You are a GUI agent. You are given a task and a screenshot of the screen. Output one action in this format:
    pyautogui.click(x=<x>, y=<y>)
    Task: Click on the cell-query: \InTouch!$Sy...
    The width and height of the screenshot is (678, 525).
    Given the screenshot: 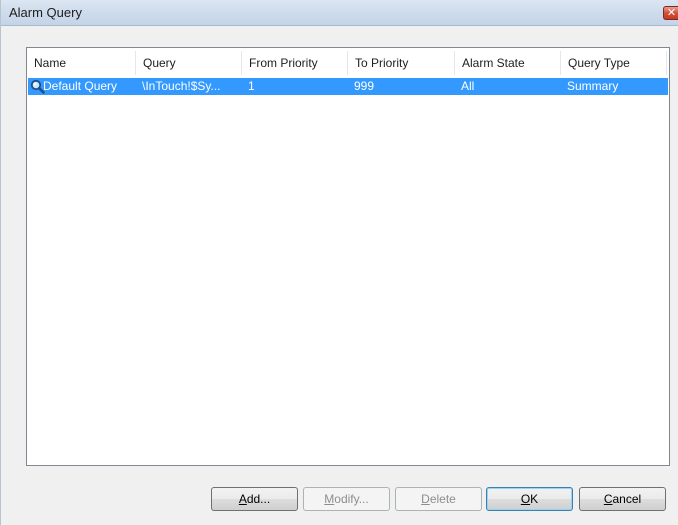 What is the action you would take?
    pyautogui.click(x=181, y=86)
    